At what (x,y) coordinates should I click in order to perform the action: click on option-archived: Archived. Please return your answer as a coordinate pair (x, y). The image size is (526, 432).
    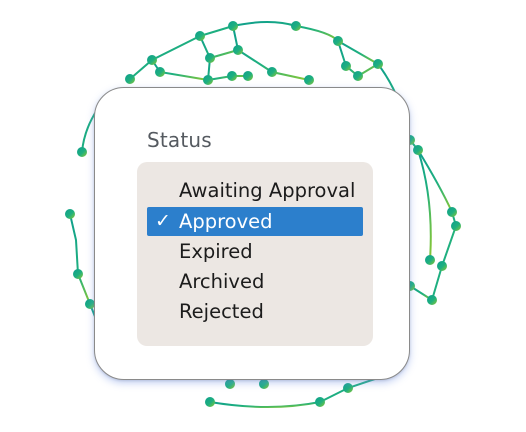
    Looking at the image, I should click on (255, 281).